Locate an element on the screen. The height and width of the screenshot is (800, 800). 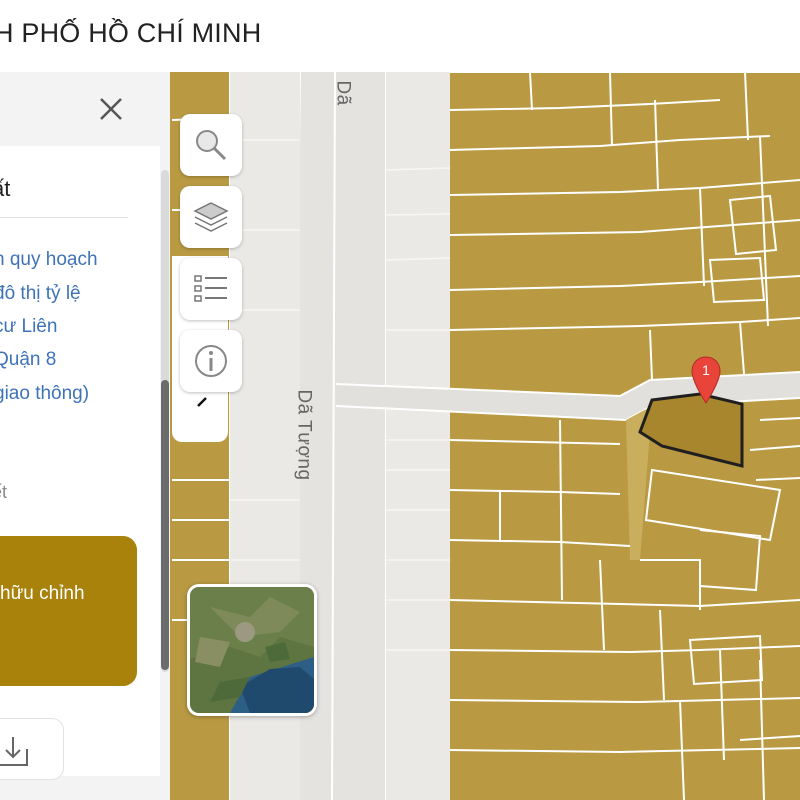
list-tool-button is located at coordinates (211, 289).